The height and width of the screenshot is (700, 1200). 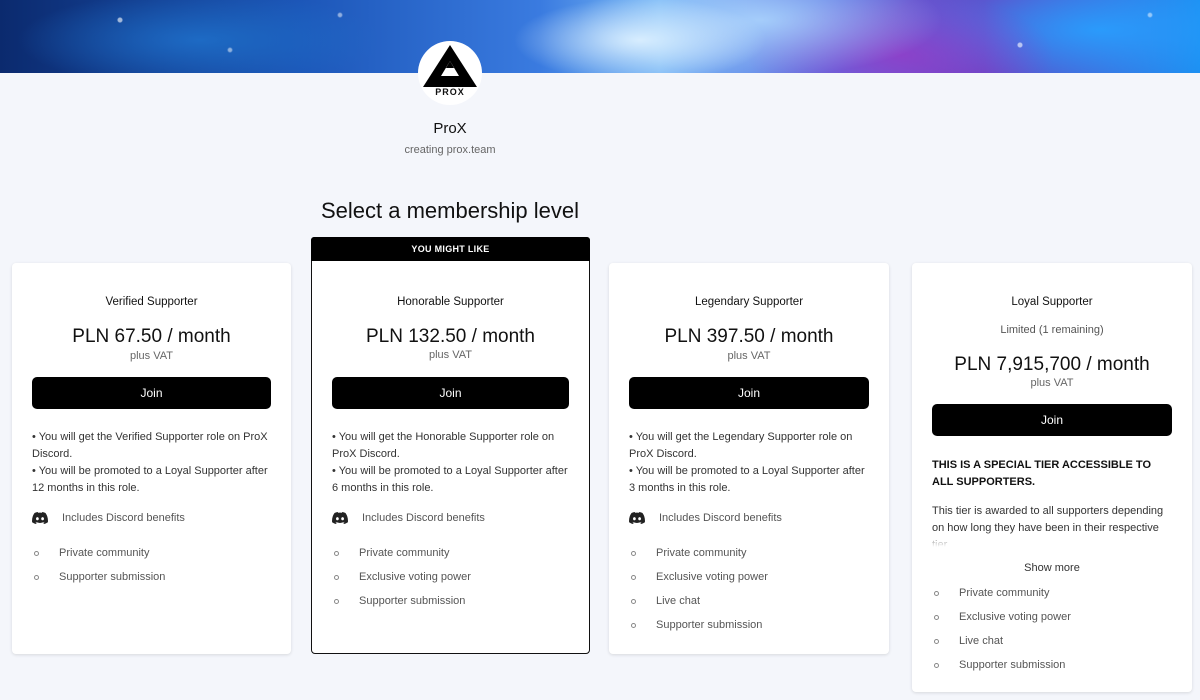 What do you see at coordinates (1052, 302) in the screenshot?
I see `tier-name: Loyal Supporter` at bounding box center [1052, 302].